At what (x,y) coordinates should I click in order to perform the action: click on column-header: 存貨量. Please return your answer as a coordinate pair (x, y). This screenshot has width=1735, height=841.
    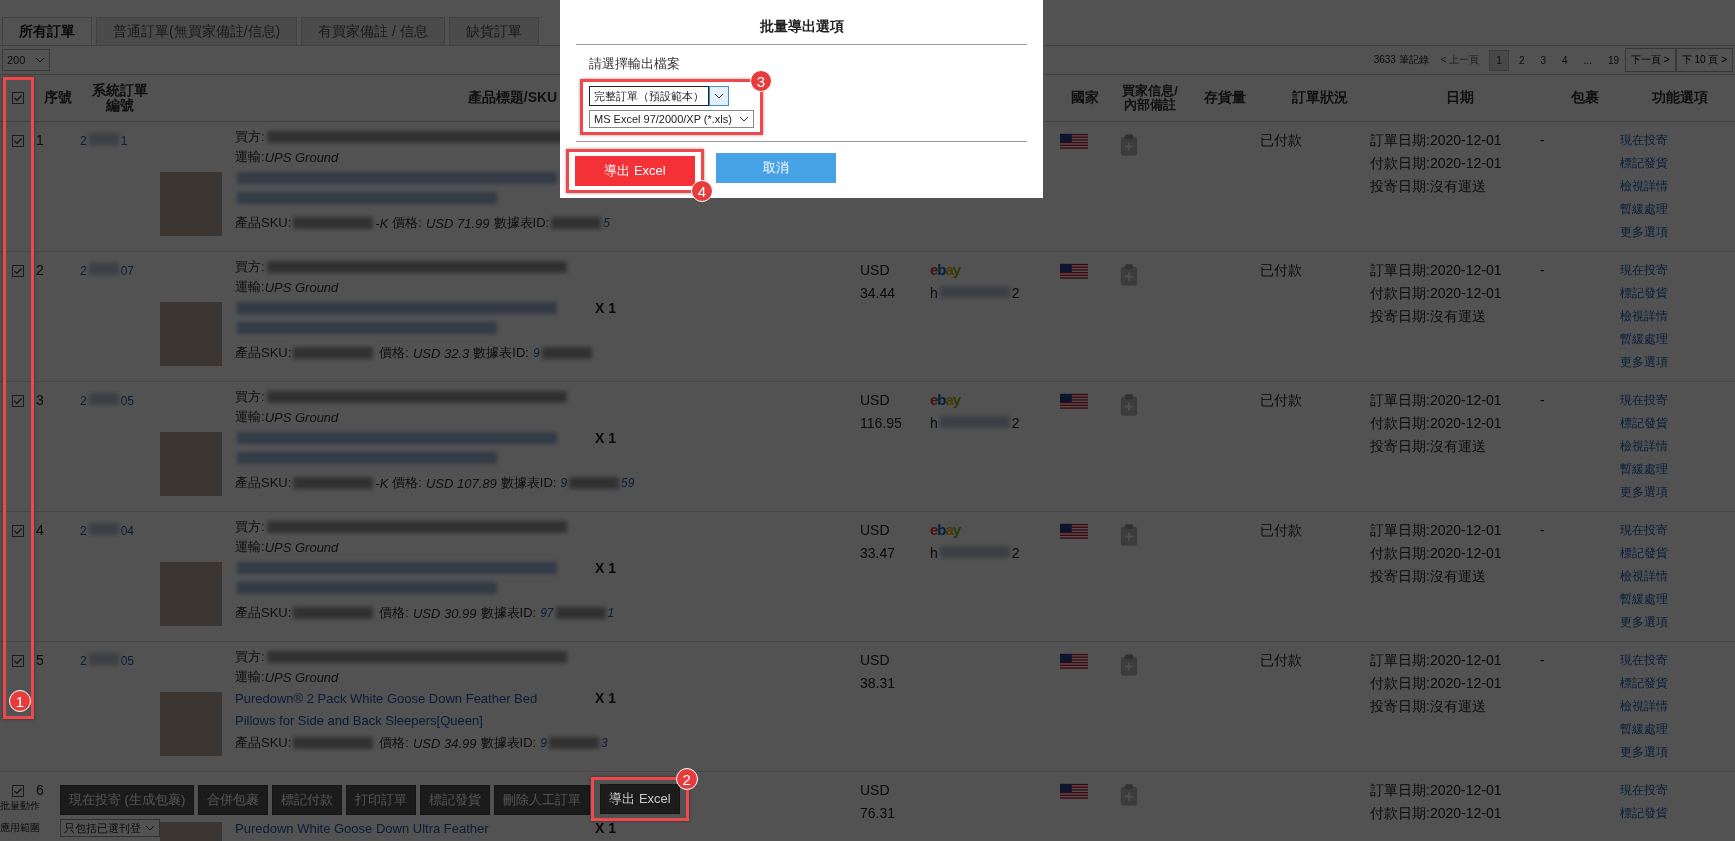
    Looking at the image, I should click on (1225, 98).